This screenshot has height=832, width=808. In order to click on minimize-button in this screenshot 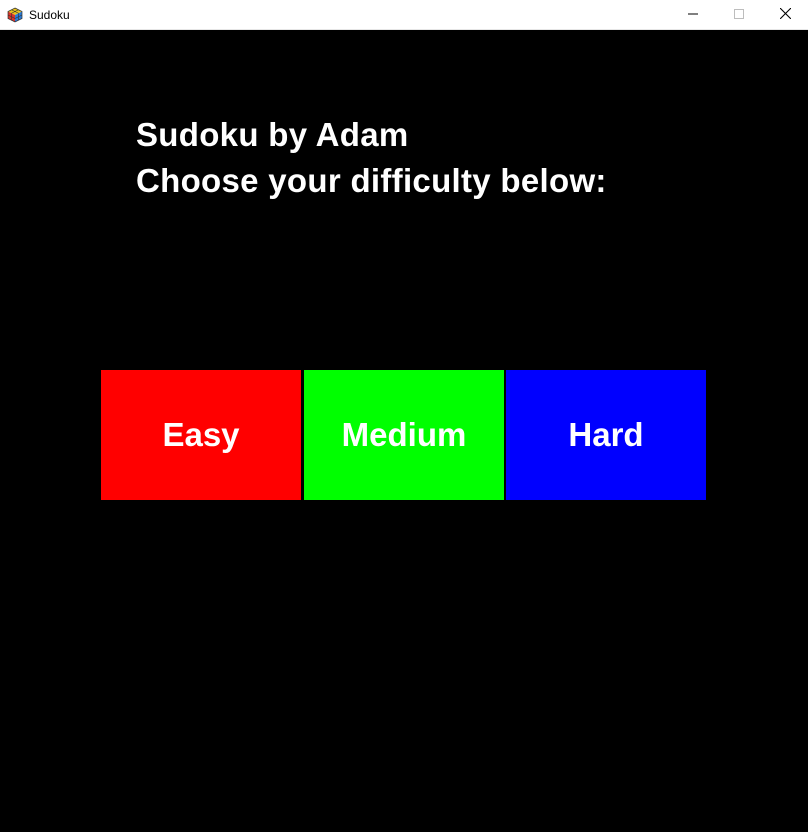, I will do `click(693, 14)`.